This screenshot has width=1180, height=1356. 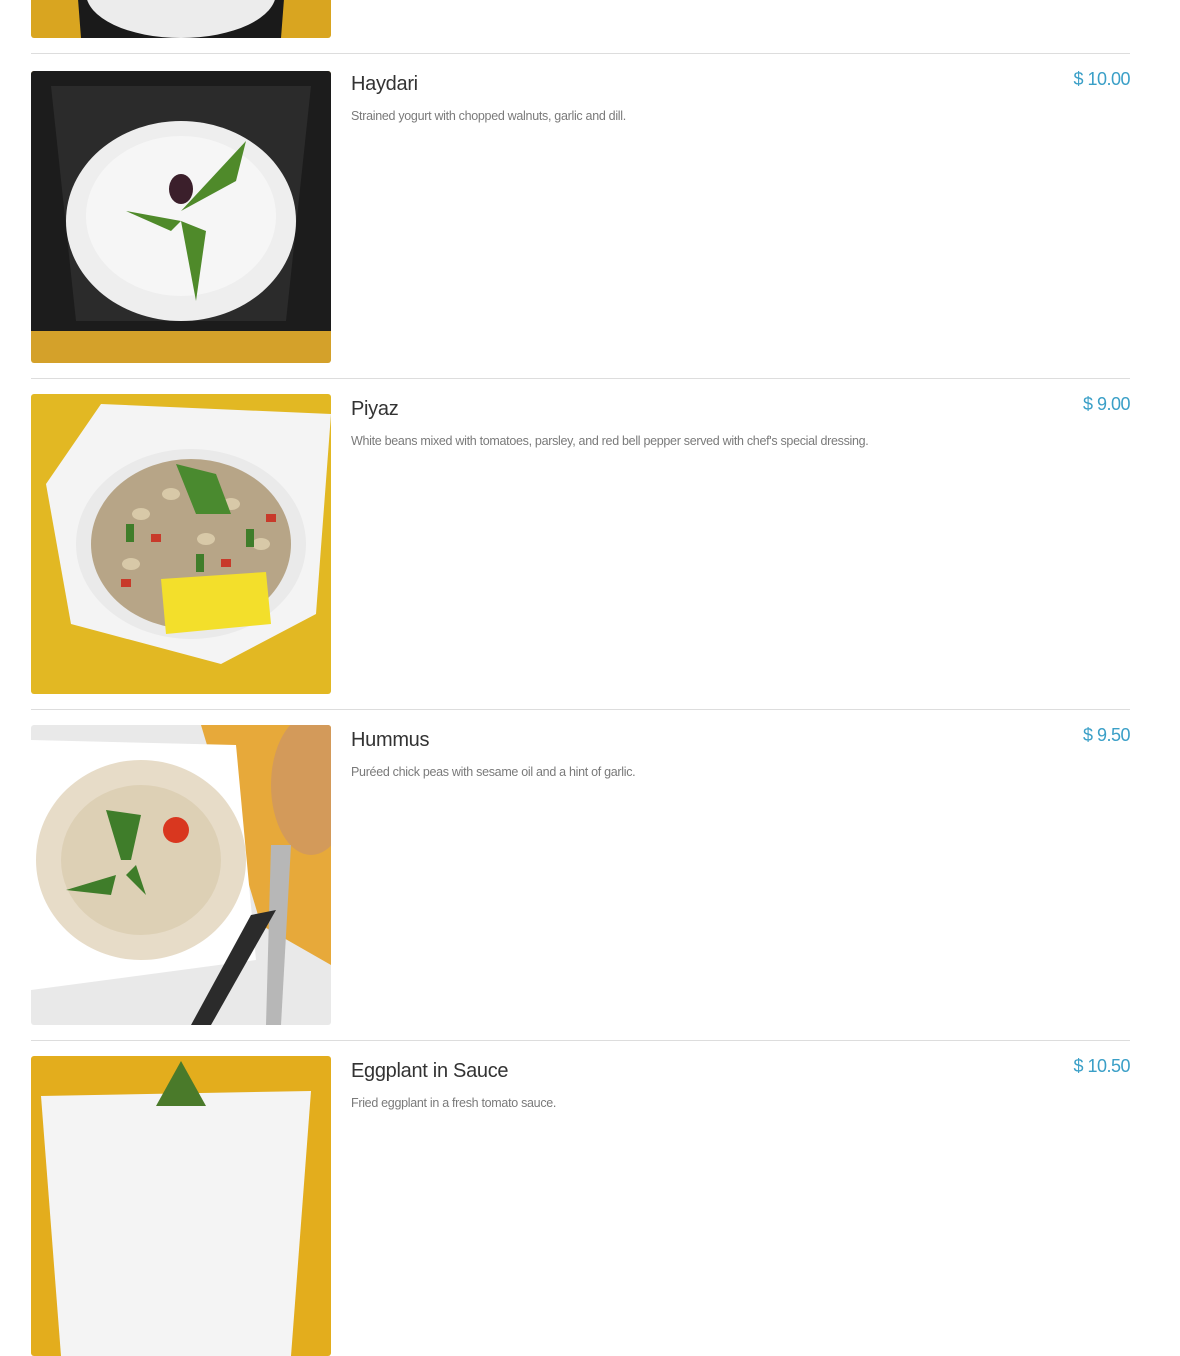 I want to click on item-name: Eggplant in Sauce, so click(x=430, y=1071).